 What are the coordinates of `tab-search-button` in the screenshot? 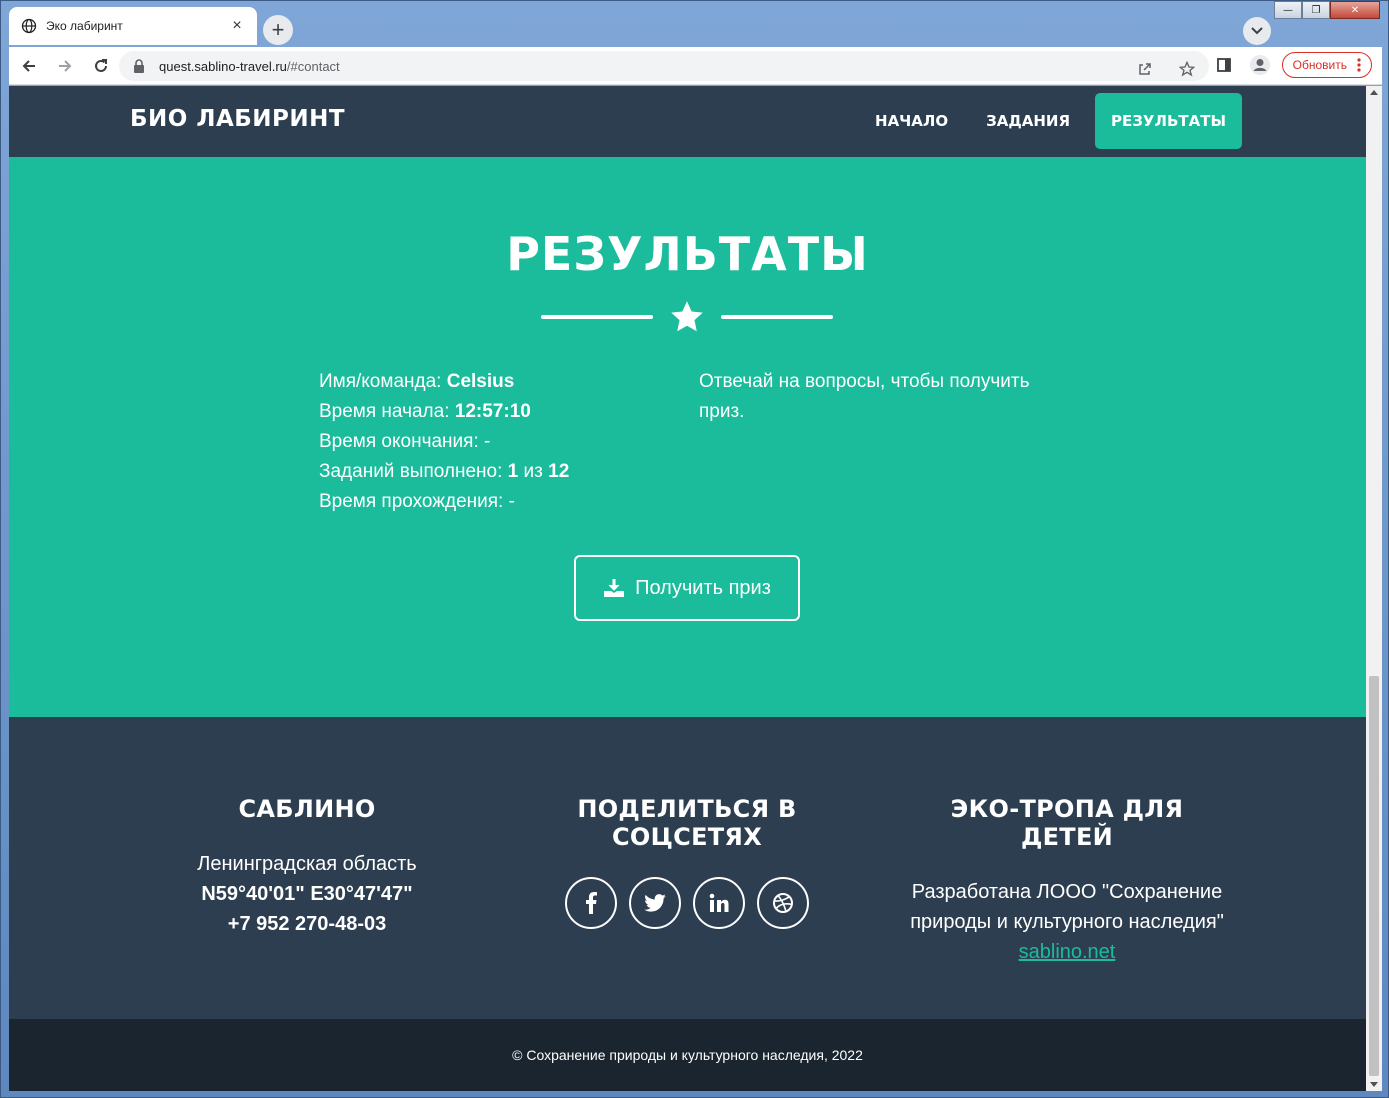 It's located at (1257, 31).